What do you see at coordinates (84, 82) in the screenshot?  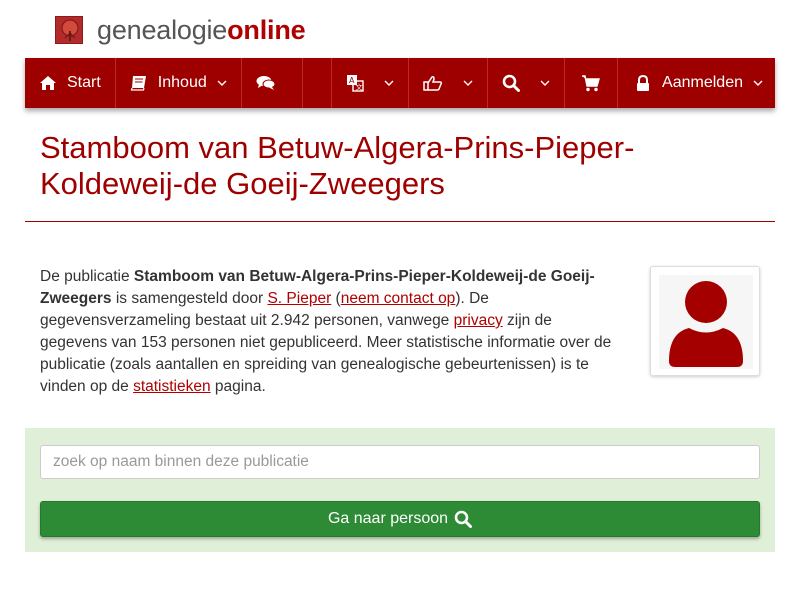 I see `nav-start-label: Start` at bounding box center [84, 82].